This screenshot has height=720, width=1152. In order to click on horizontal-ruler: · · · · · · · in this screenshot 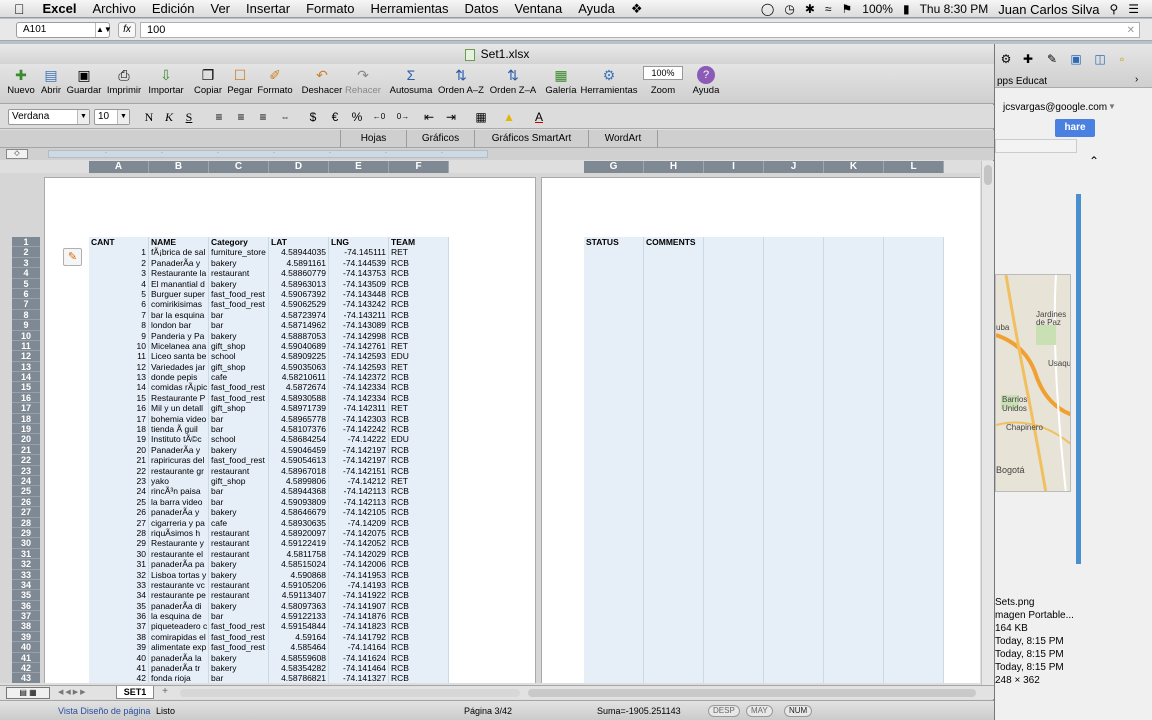, I will do `click(268, 154)`.